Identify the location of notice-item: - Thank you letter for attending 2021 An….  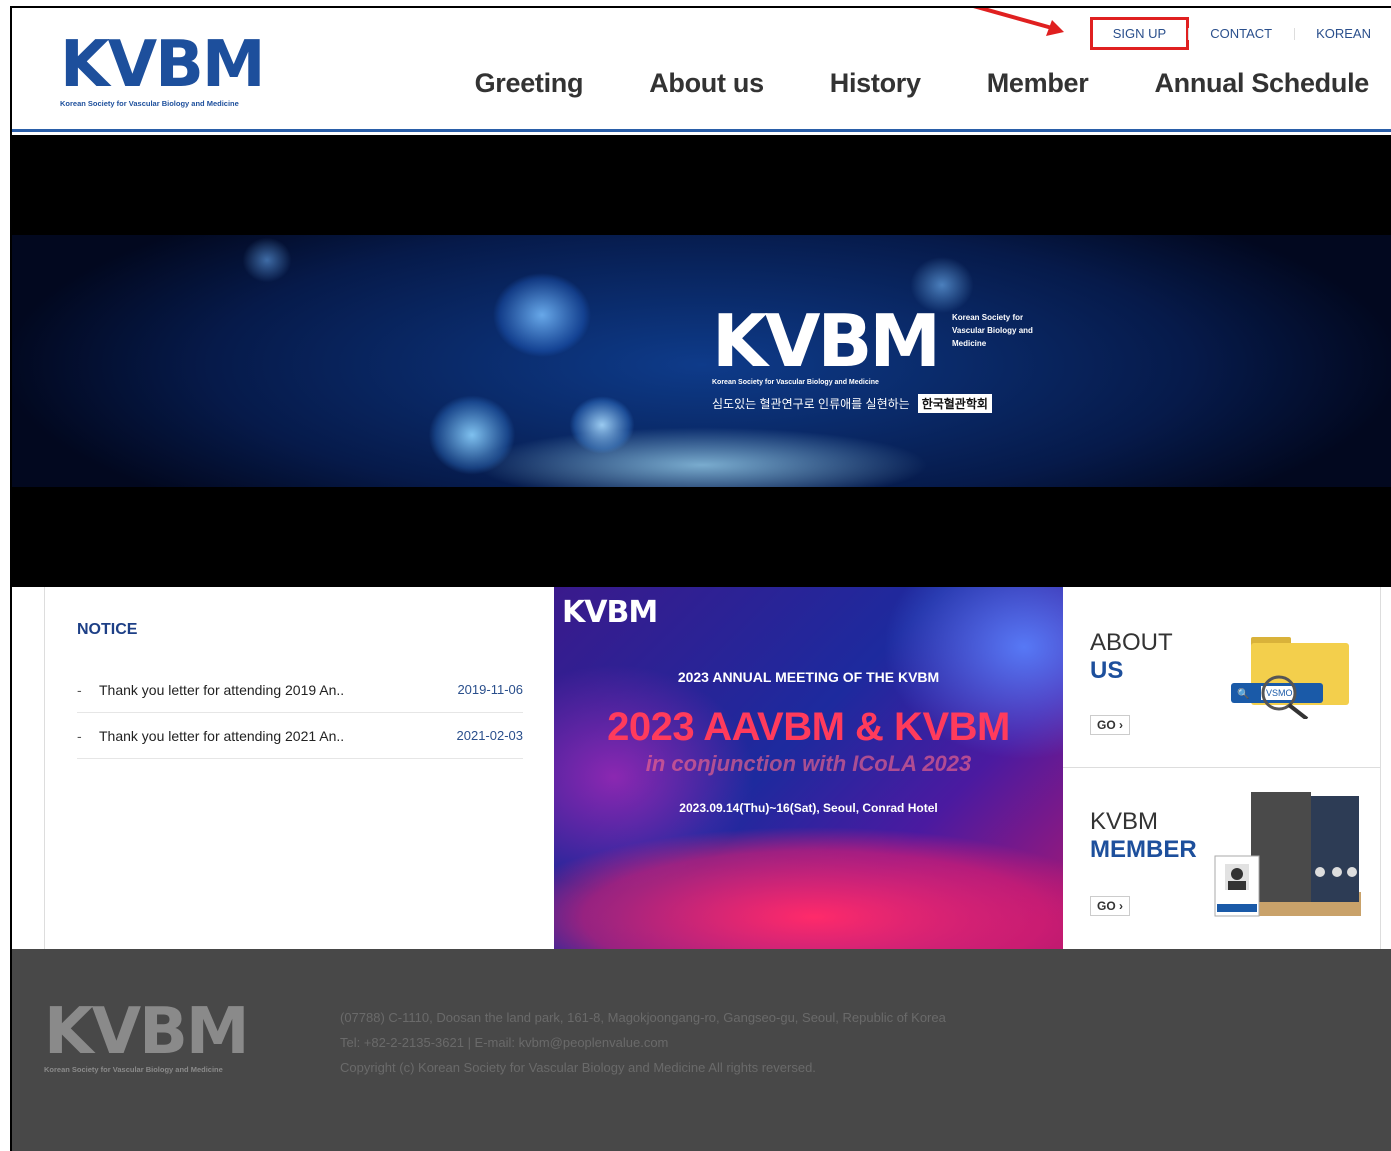
(300, 736).